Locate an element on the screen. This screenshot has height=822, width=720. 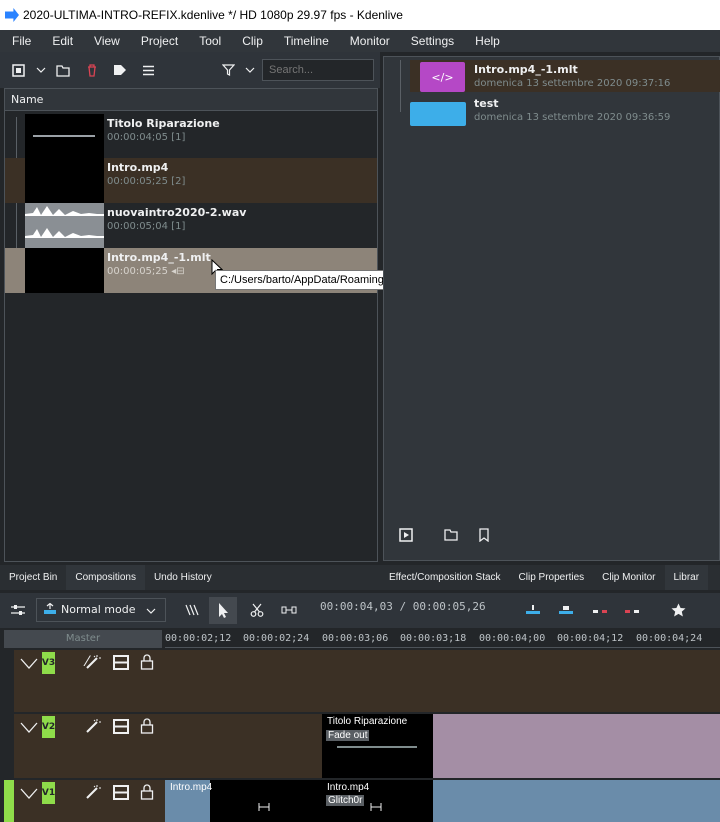
menu-project: Project is located at coordinates (158, 41).